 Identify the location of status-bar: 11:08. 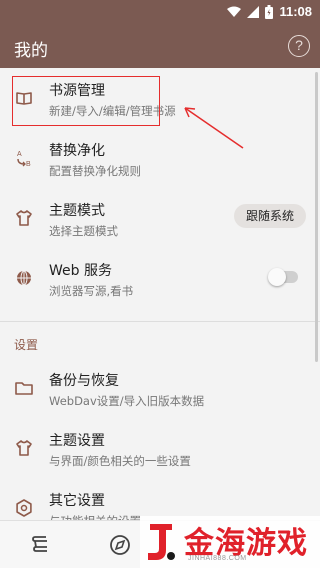
(160, 12).